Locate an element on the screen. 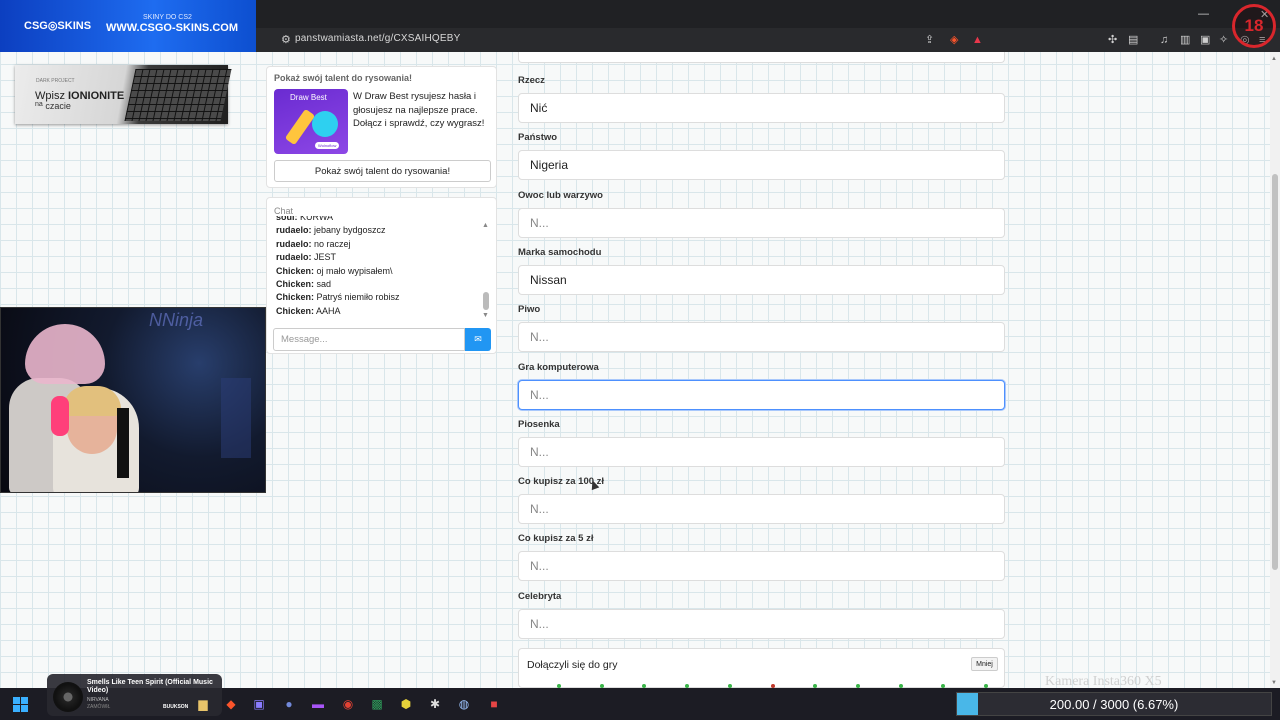 This screenshot has width=1280, height=720. page-scrollbar-thumb is located at coordinates (1275, 372).